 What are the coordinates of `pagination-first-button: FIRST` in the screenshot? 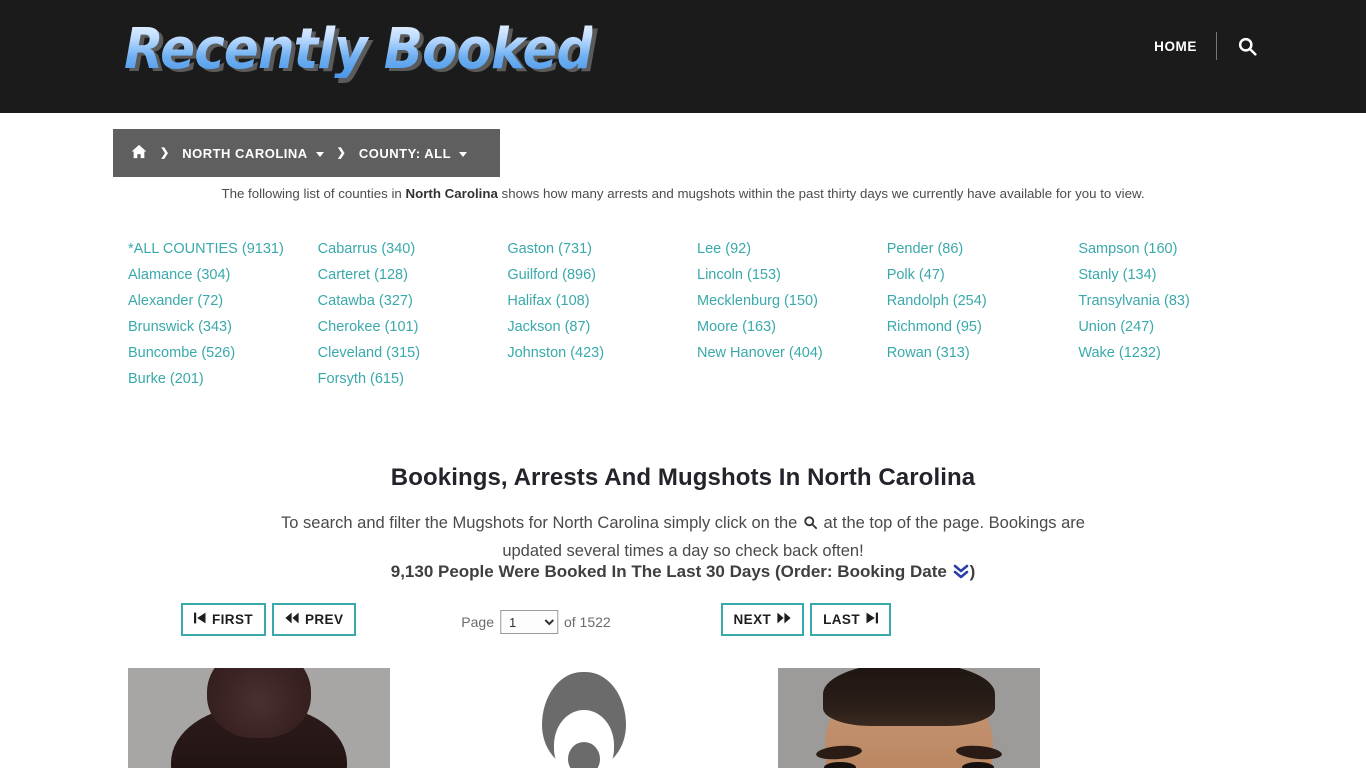 It's located at (223, 619).